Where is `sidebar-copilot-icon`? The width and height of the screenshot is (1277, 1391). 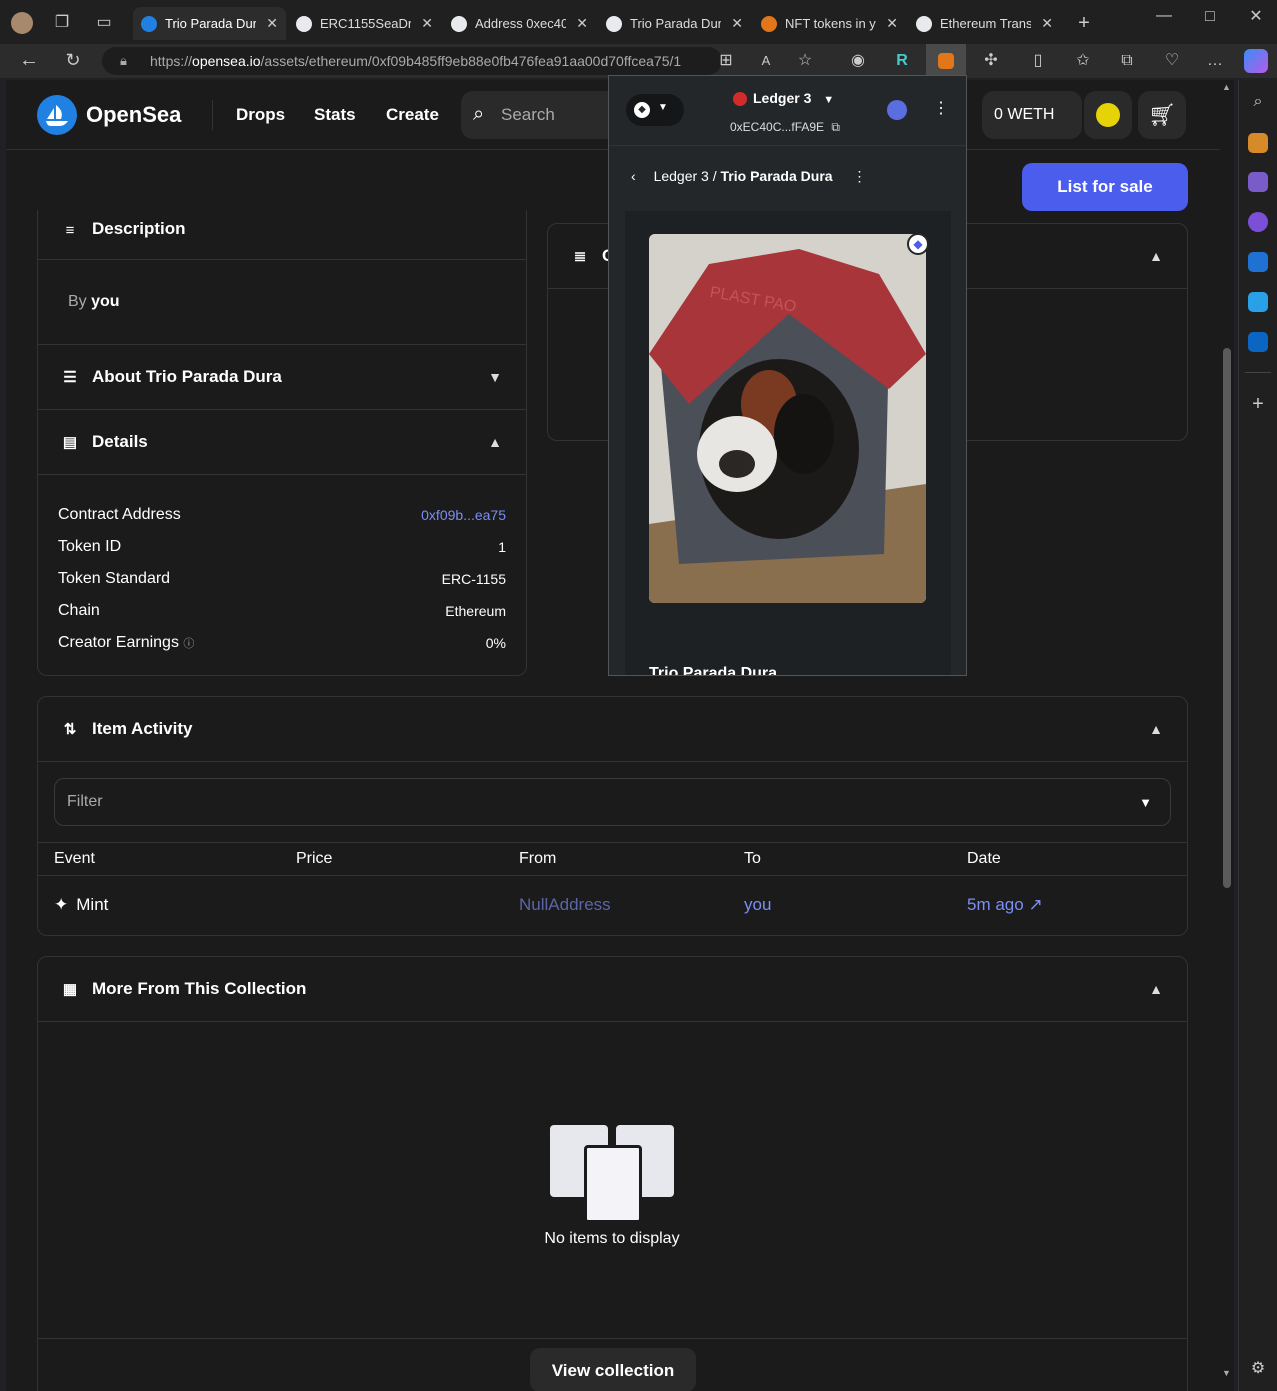 sidebar-copilot-icon is located at coordinates (1258, 222).